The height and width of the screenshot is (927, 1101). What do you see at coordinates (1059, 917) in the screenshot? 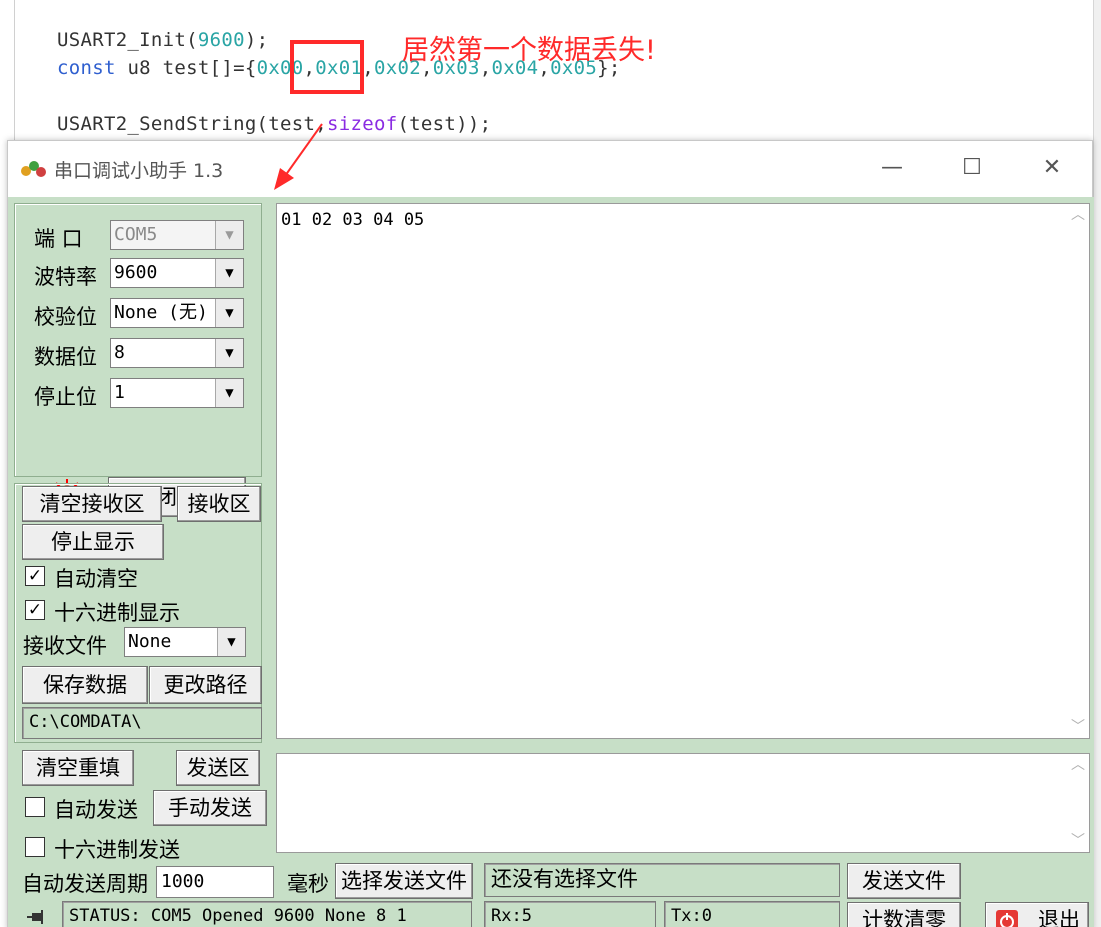
I see `exit-label: 退出` at bounding box center [1059, 917].